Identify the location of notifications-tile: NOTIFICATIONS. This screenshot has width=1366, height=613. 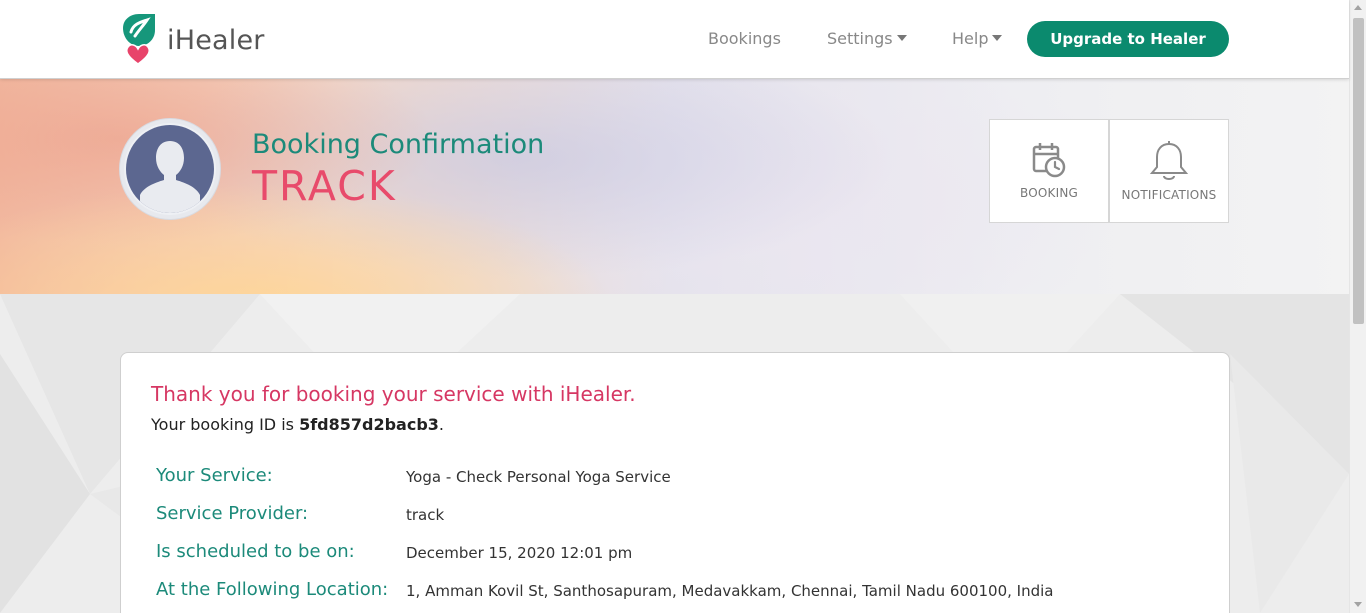
(1169, 171).